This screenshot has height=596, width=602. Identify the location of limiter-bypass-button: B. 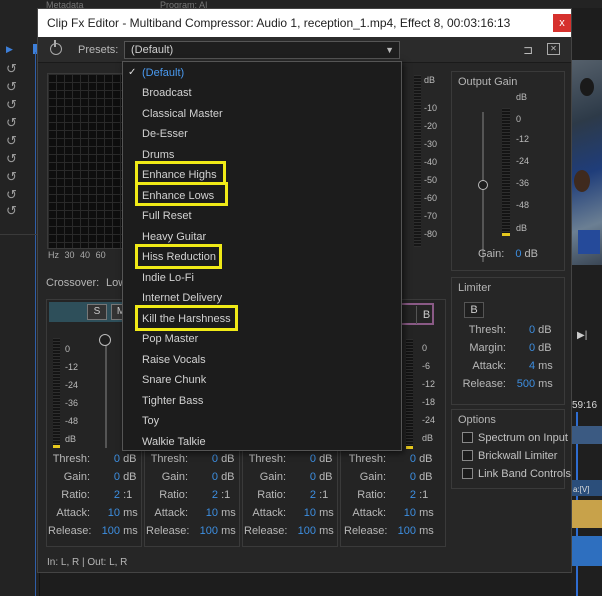
(474, 310).